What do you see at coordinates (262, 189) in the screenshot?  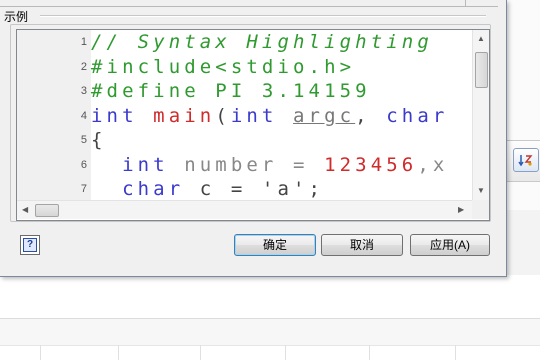 I see `code-token: c = 'a';` at bounding box center [262, 189].